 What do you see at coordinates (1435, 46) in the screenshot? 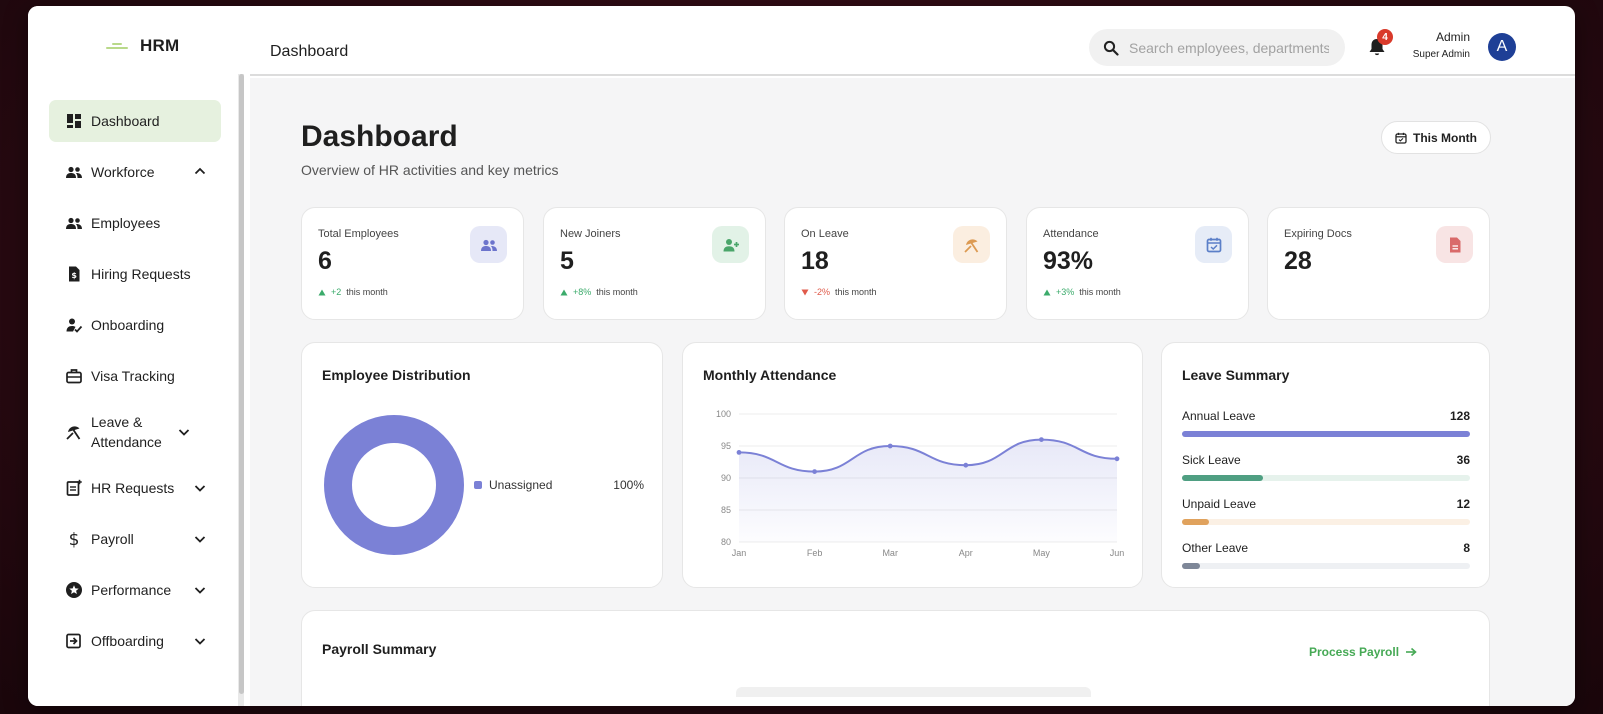
I see `user-info: Admin Super Admin` at bounding box center [1435, 46].